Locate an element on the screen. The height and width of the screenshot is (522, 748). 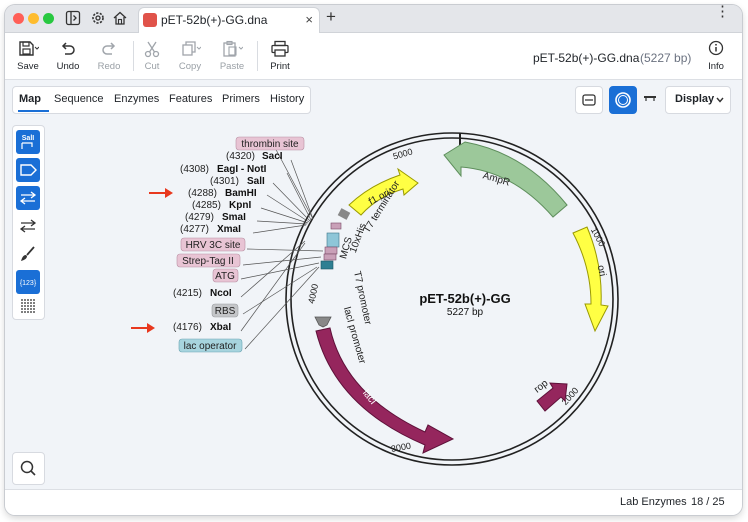
feature-strep-tag is located at coordinates (330, 257).